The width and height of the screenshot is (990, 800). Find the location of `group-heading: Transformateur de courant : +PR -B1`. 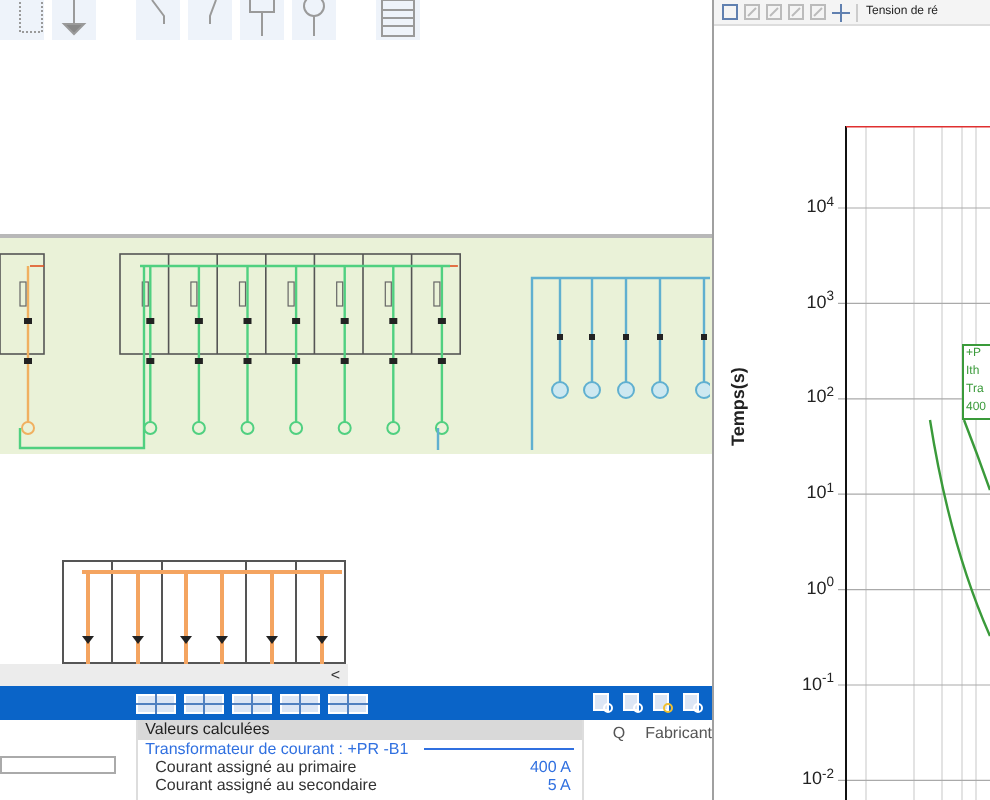

group-heading: Transformateur de courant : +PR -B1 is located at coordinates (277, 749).